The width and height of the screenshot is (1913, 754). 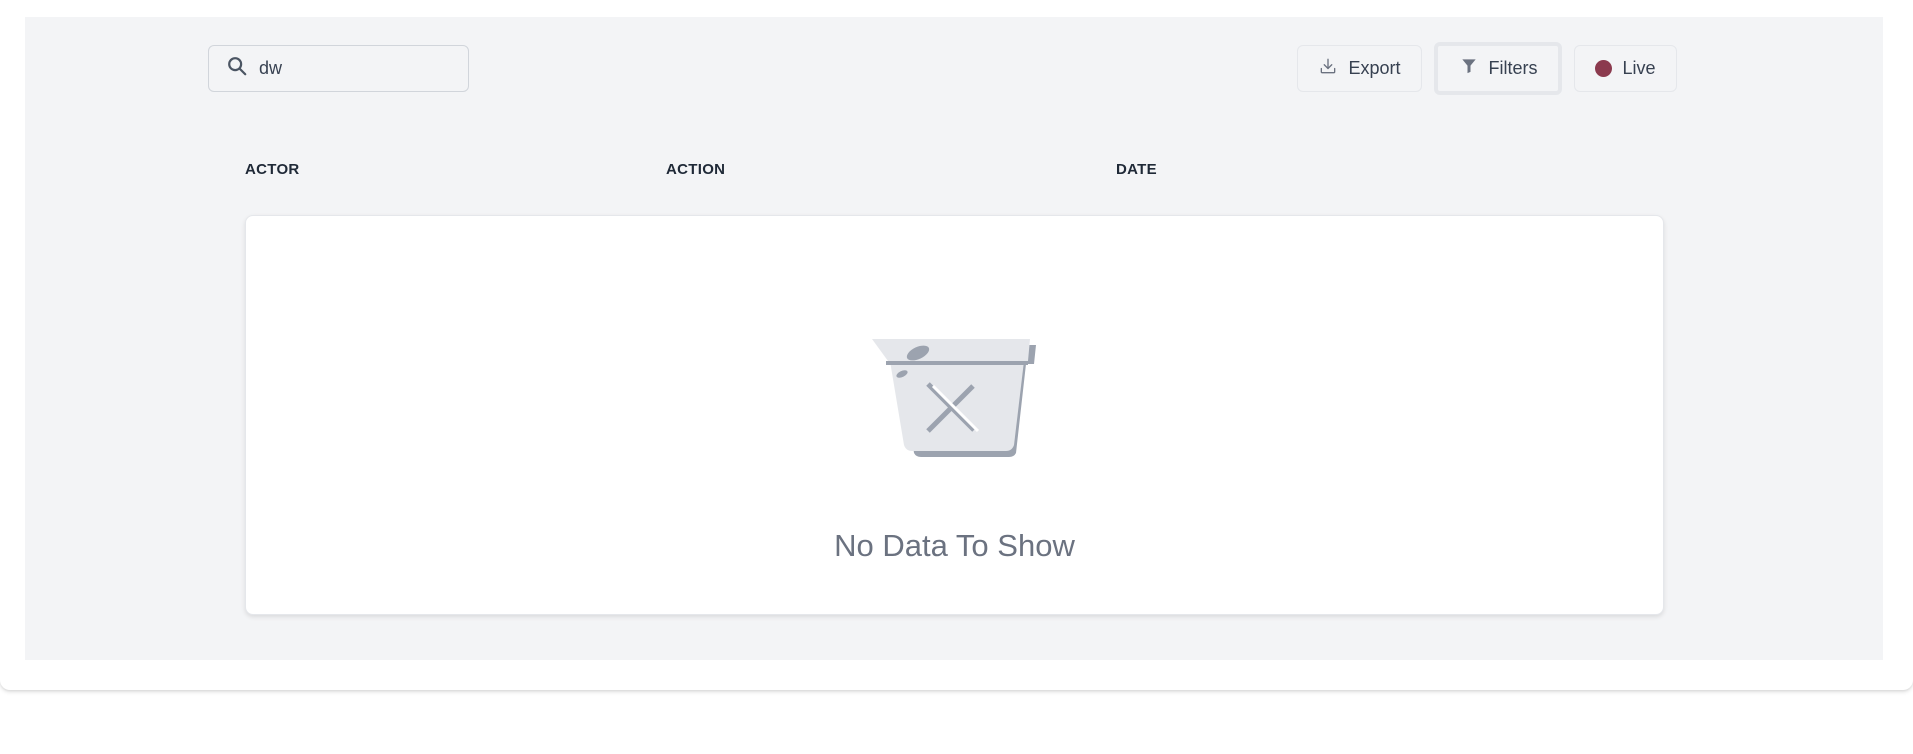 I want to click on live-status-dot, so click(x=1604, y=68).